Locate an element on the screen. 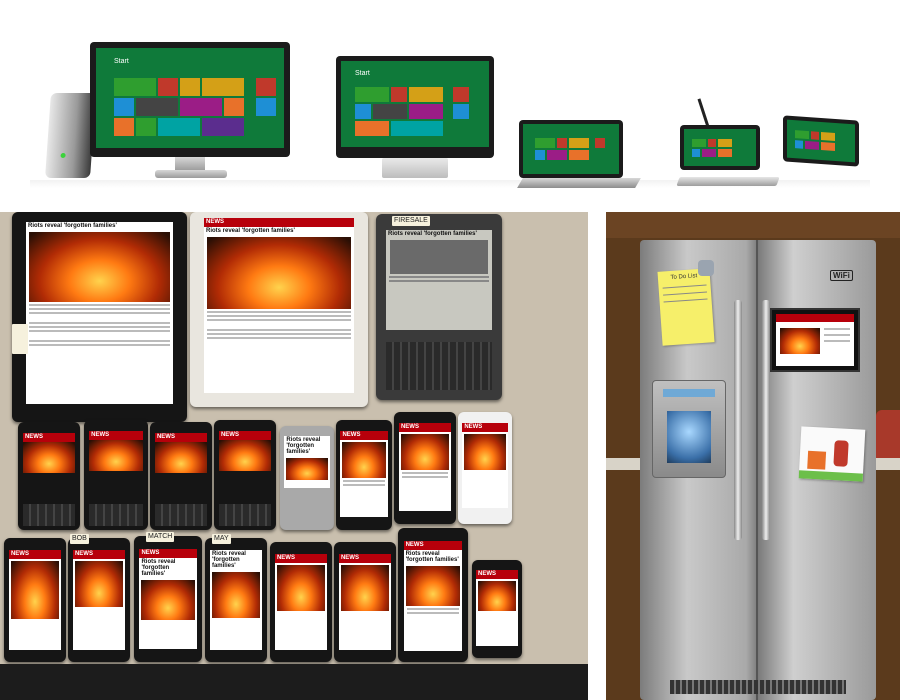 This screenshot has width=900, height=700. smartphone-large: NEWS Riots reveal 'forgotten families' is located at coordinates (433, 595).